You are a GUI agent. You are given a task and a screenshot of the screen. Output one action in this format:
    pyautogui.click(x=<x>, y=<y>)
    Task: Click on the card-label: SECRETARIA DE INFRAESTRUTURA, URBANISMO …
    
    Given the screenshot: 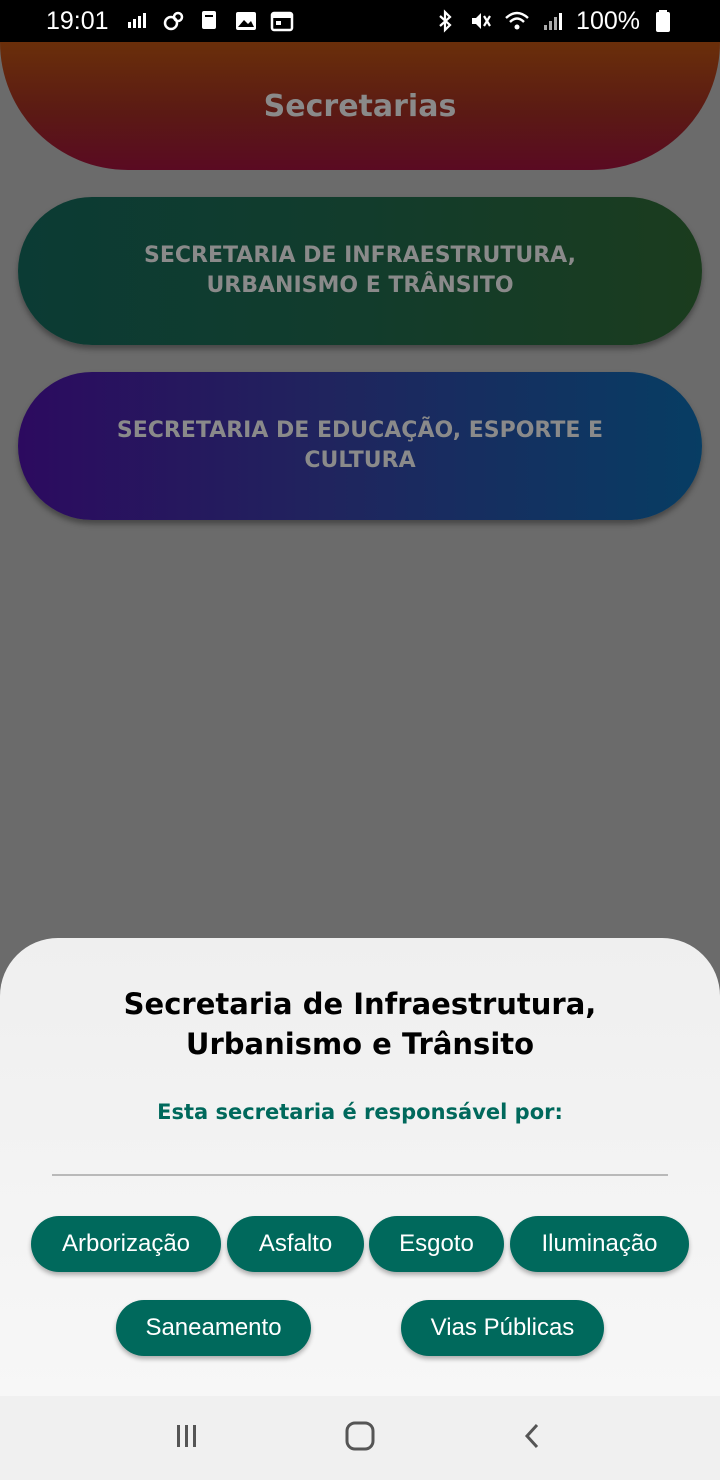 What is the action you would take?
    pyautogui.click(x=360, y=270)
    